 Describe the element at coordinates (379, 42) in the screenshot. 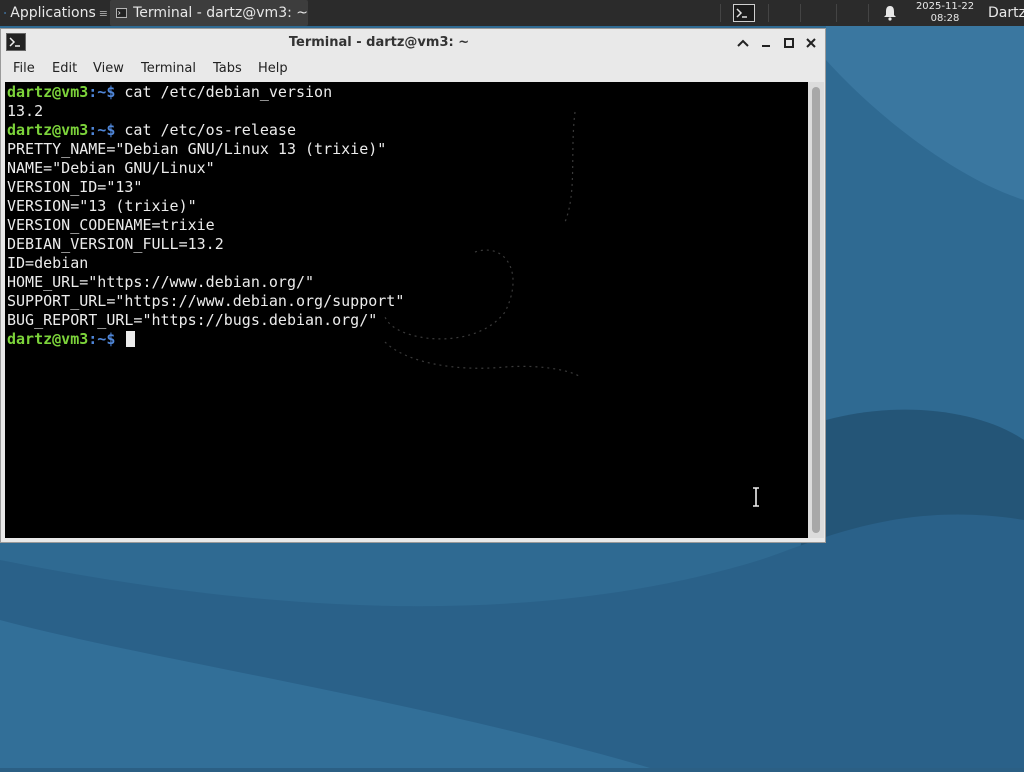

I see `window-title: Terminal - dartz@vm3: ~` at that location.